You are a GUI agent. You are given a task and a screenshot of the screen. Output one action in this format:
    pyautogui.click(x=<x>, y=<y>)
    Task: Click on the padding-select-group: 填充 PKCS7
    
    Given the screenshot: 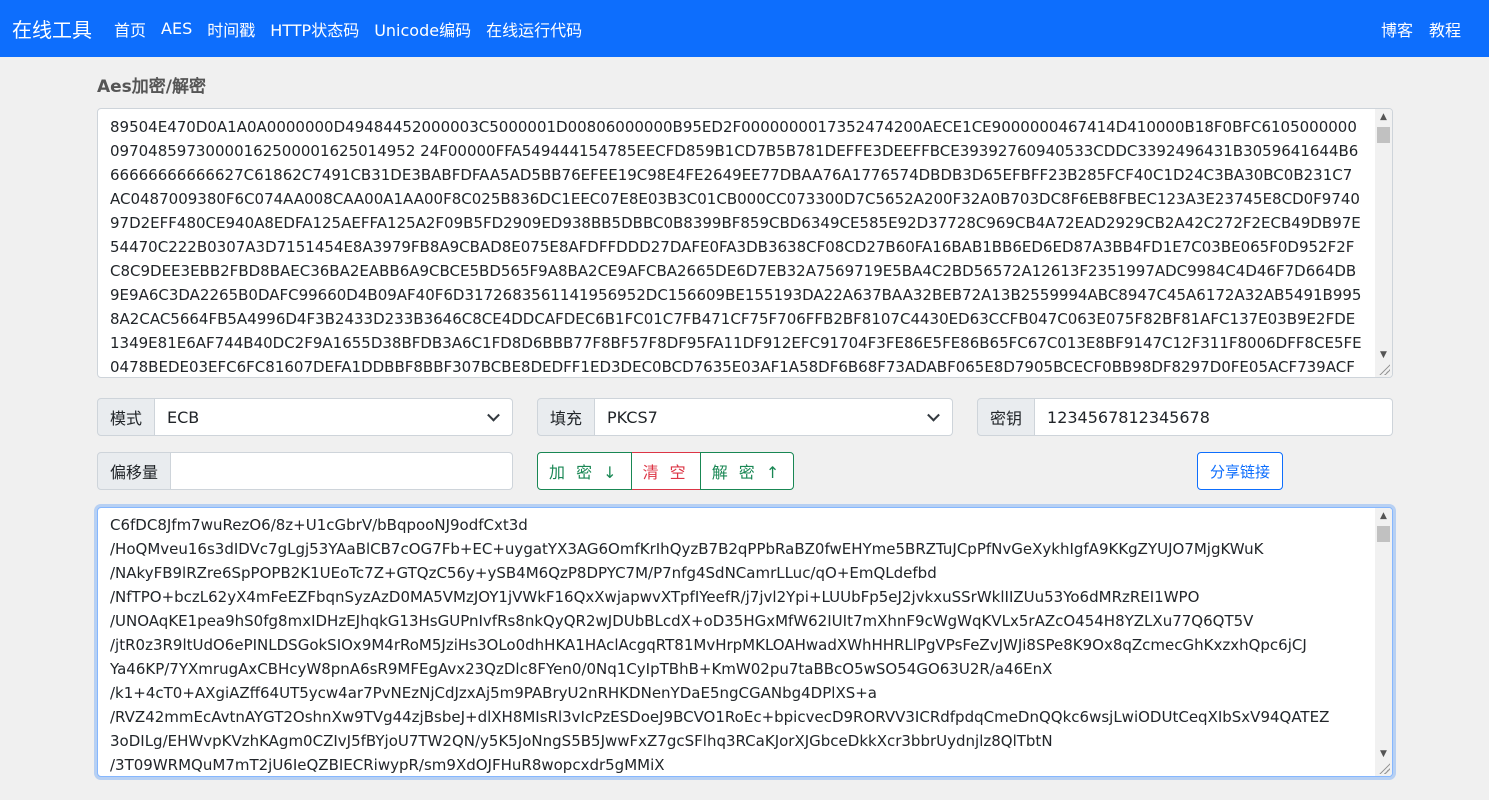 What is the action you would take?
    pyautogui.click(x=745, y=417)
    